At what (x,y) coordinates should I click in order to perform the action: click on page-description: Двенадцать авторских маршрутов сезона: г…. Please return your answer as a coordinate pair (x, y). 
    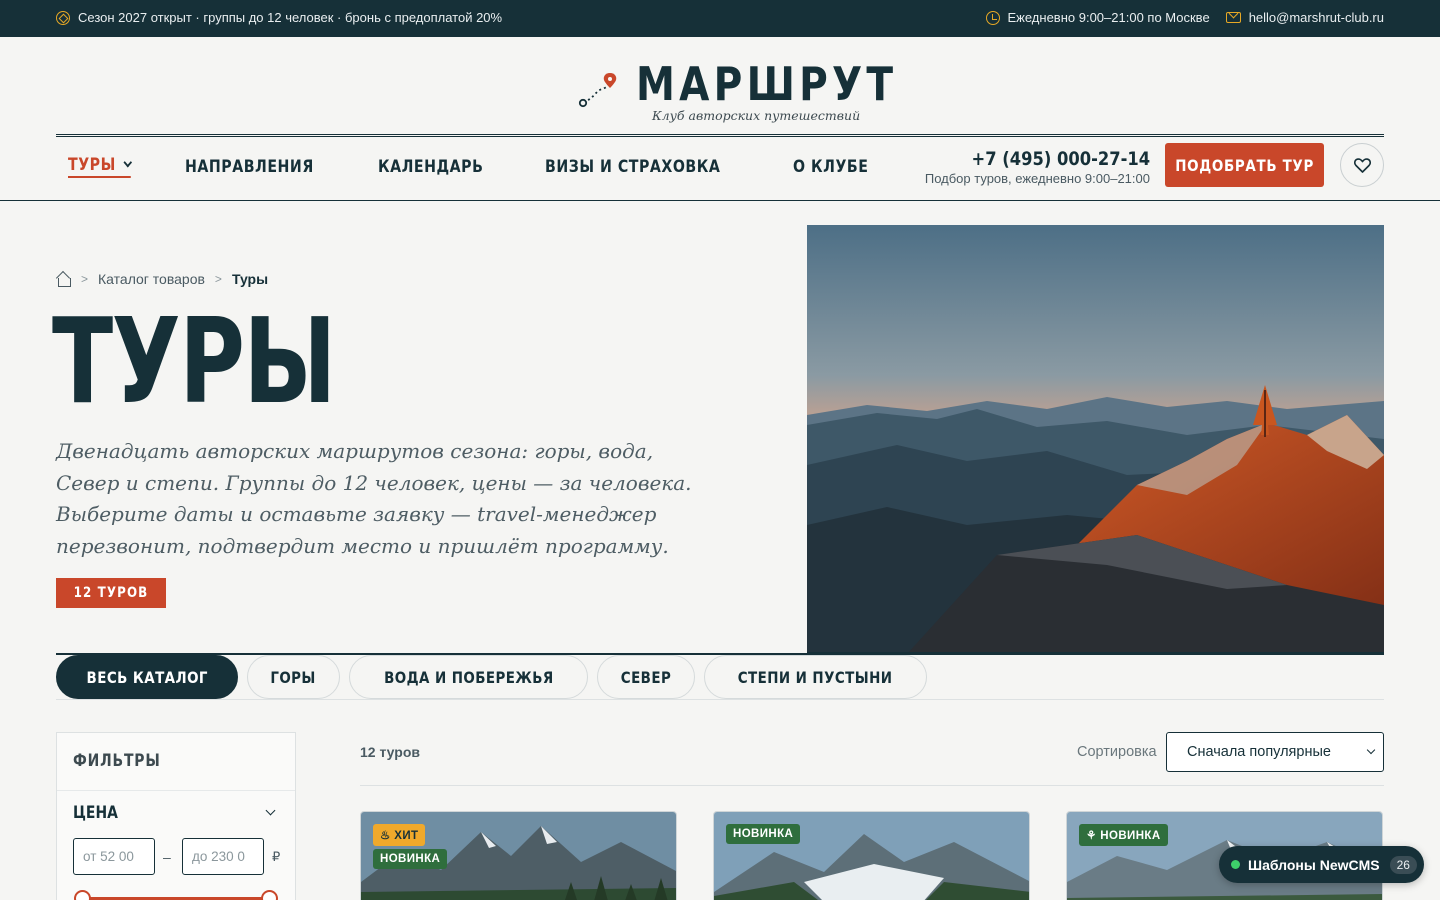
    Looking at the image, I should click on (374, 498).